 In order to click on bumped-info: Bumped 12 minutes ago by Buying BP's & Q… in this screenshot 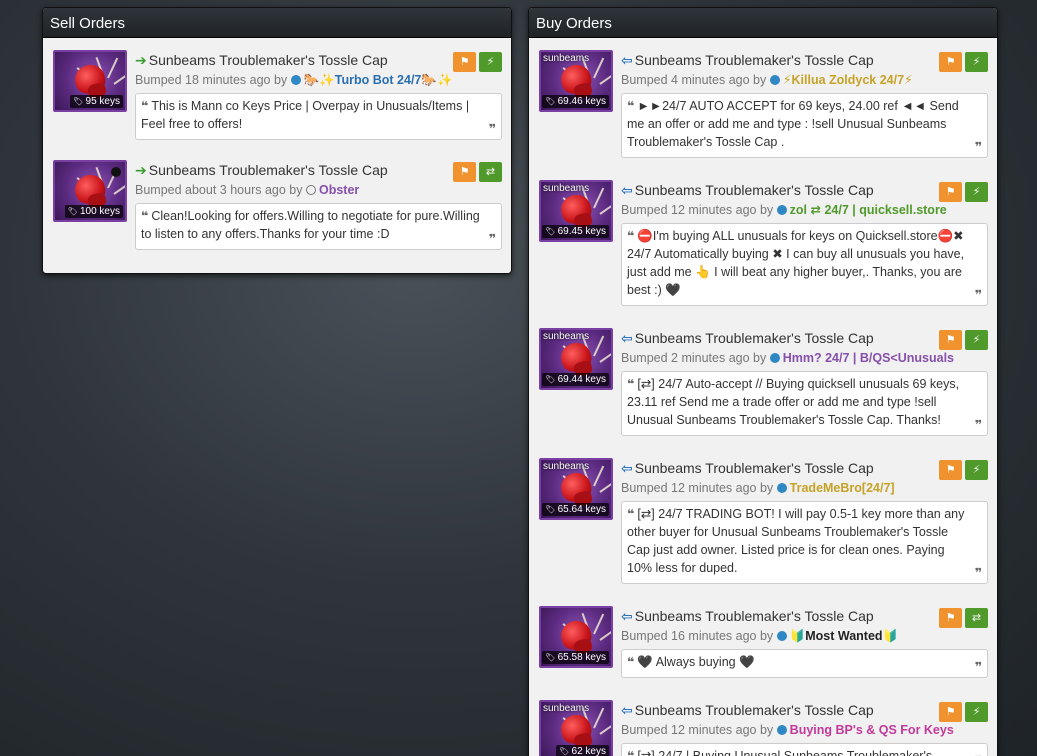, I will do `click(804, 730)`.